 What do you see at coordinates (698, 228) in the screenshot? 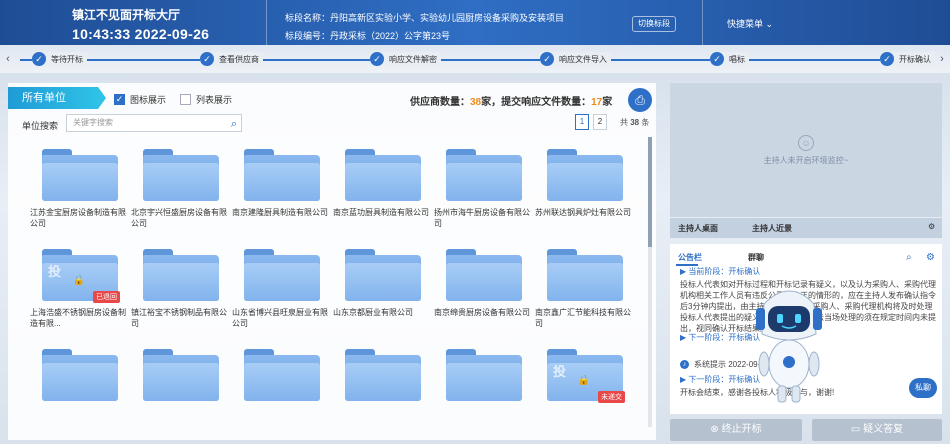
I see `tab-host-desktop: 主持人桌面` at bounding box center [698, 228].